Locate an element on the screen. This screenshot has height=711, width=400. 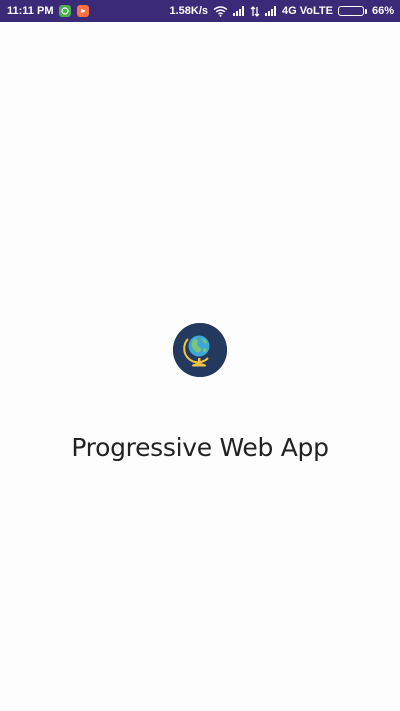
battery-icon is located at coordinates (352, 11).